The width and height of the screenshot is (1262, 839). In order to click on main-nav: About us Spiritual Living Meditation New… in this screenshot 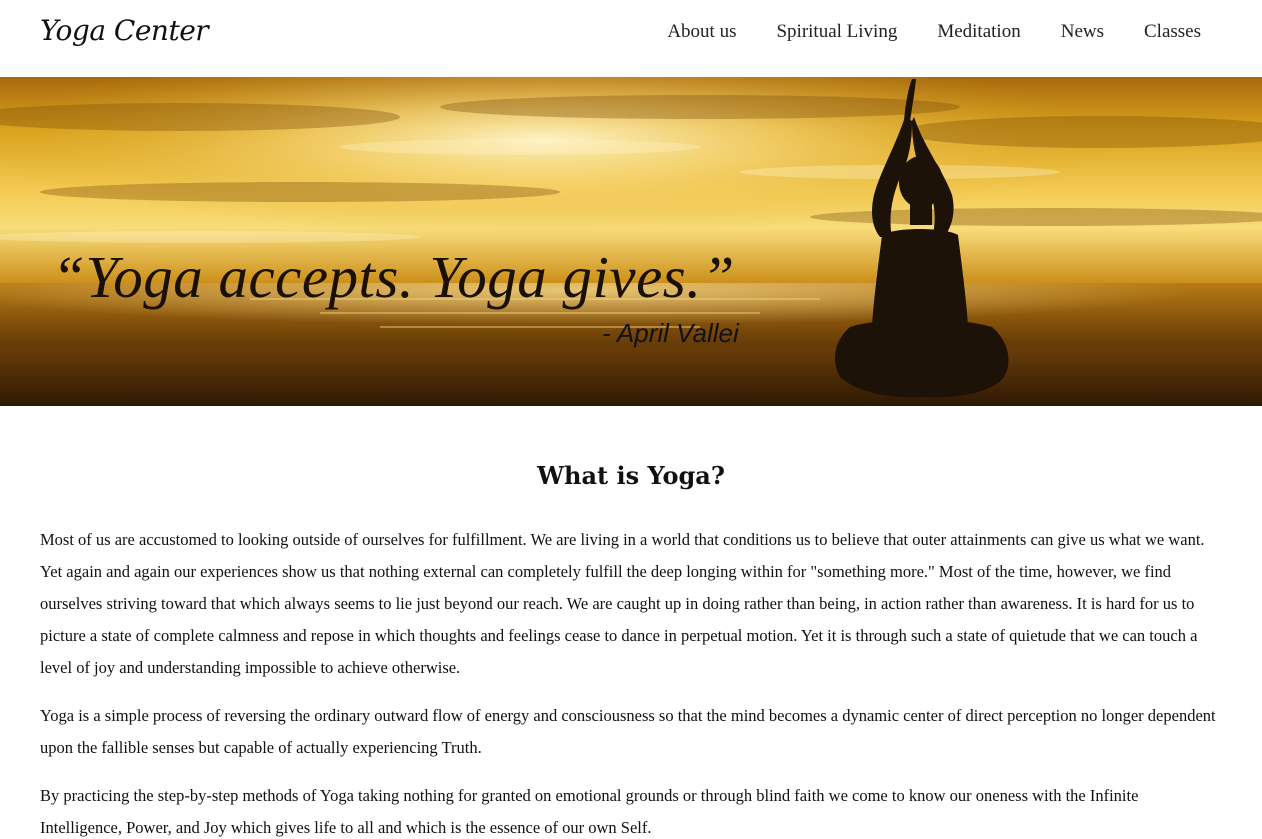, I will do `click(914, 32)`.